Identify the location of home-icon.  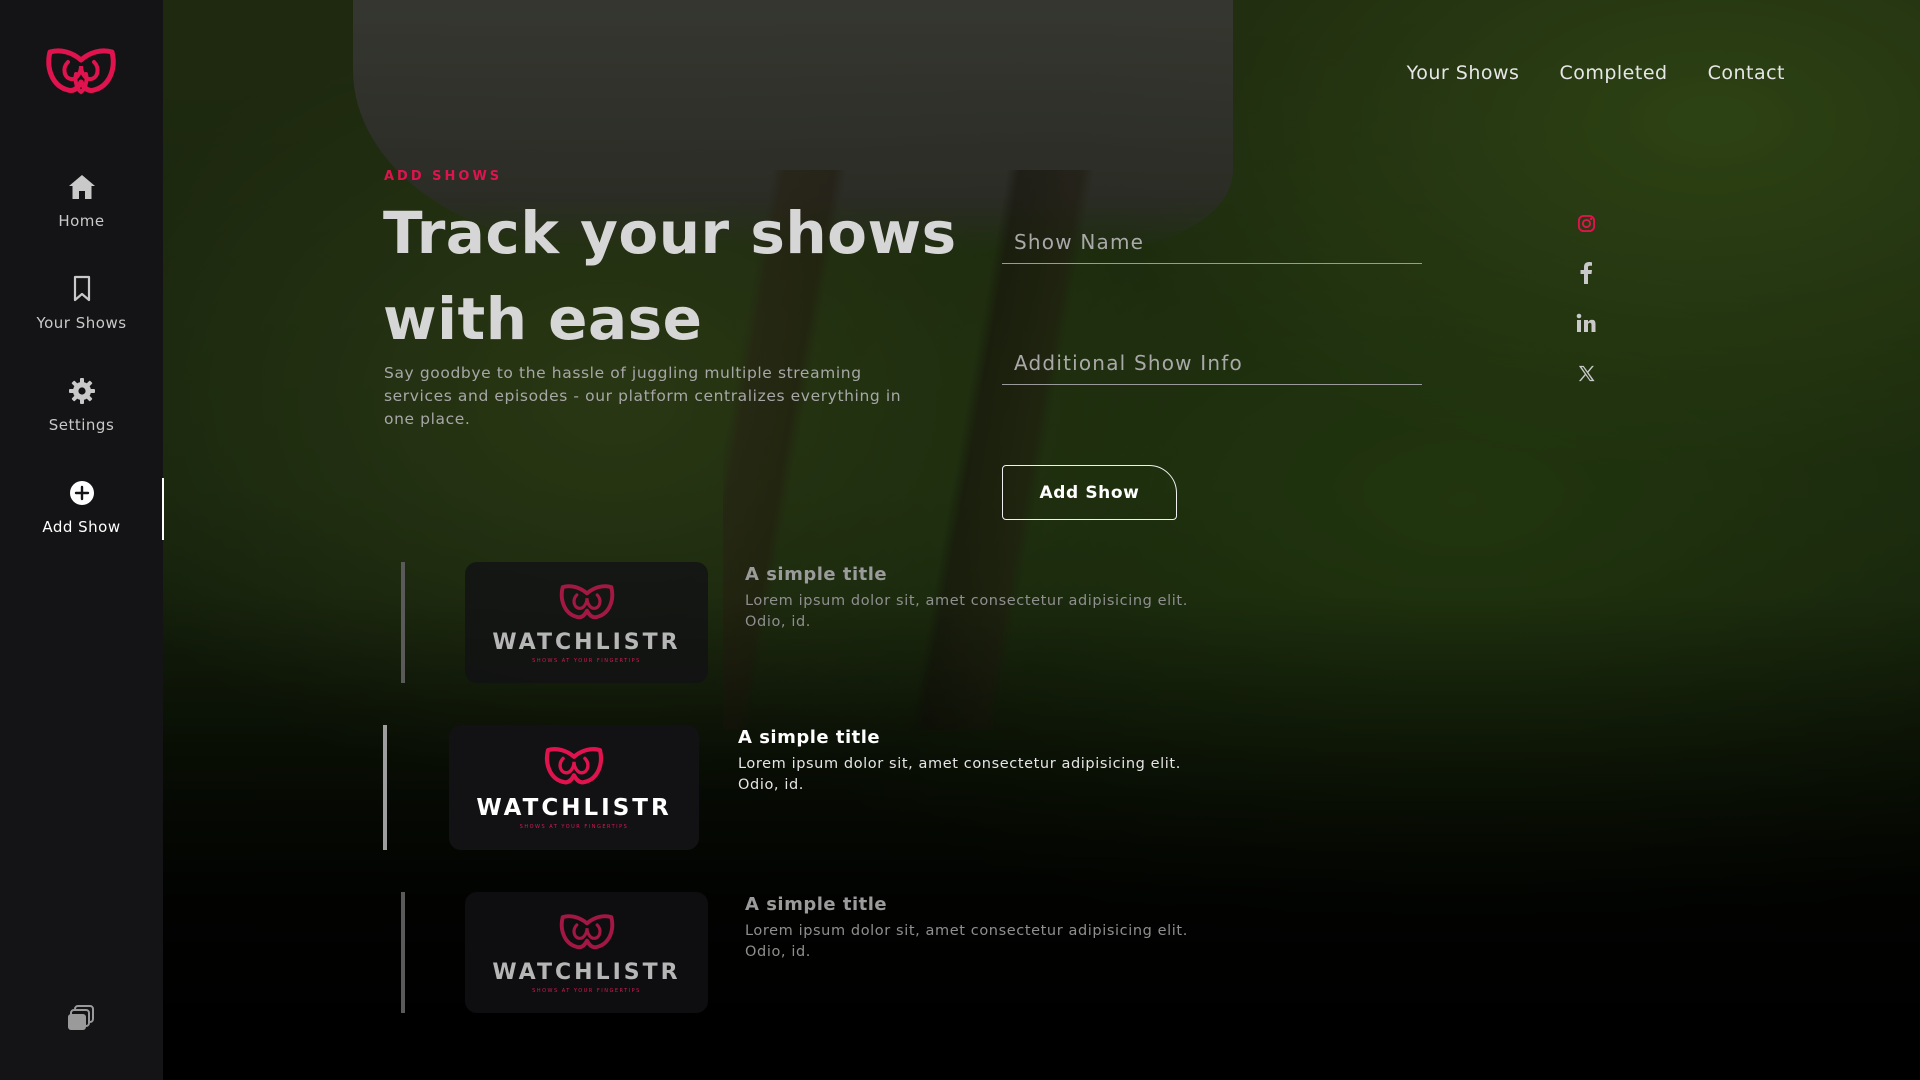
(82, 187).